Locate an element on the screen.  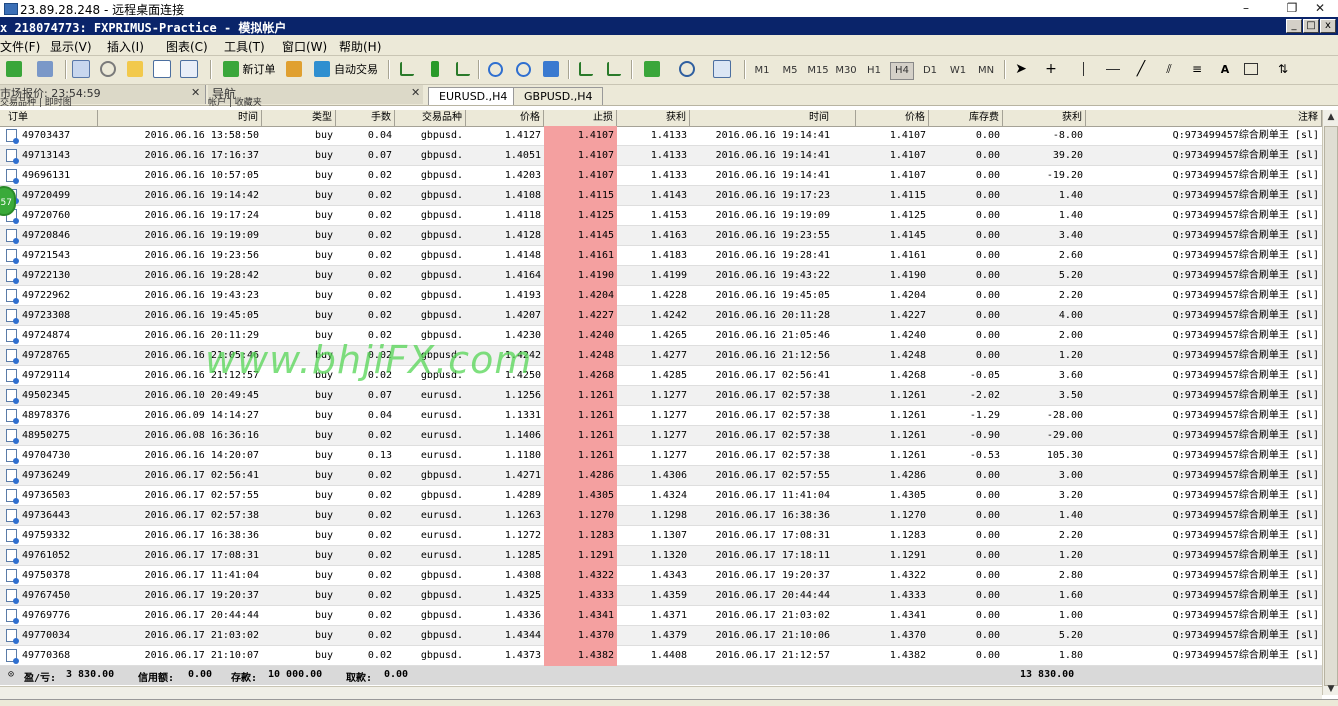
terminal-button is located at coordinates (162, 69).